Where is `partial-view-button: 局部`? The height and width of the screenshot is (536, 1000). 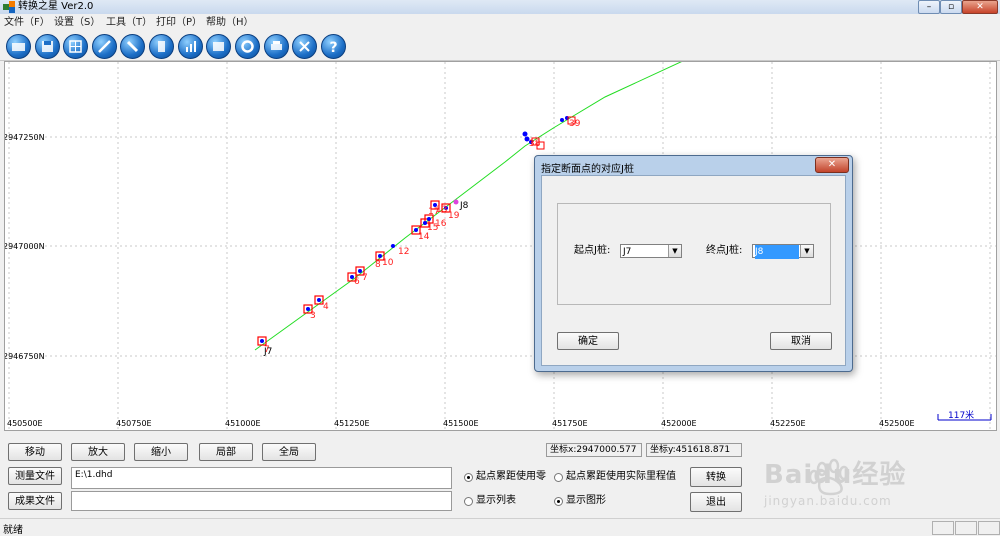 partial-view-button: 局部 is located at coordinates (226, 452).